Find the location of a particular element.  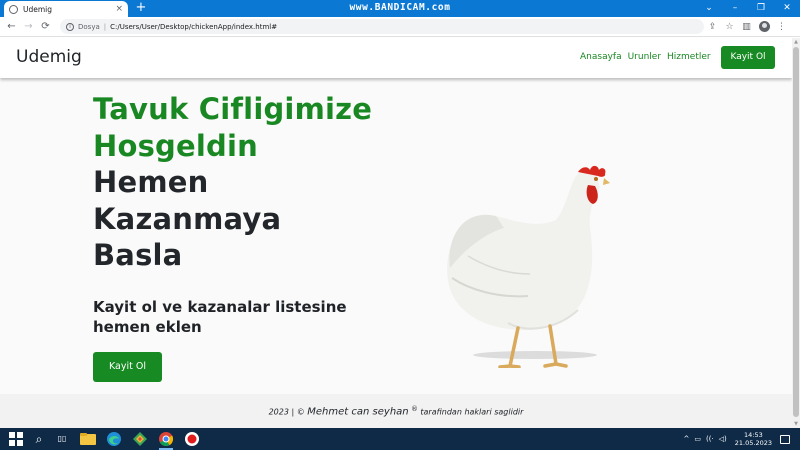

restore-icon: ❐ is located at coordinates (761, 8).